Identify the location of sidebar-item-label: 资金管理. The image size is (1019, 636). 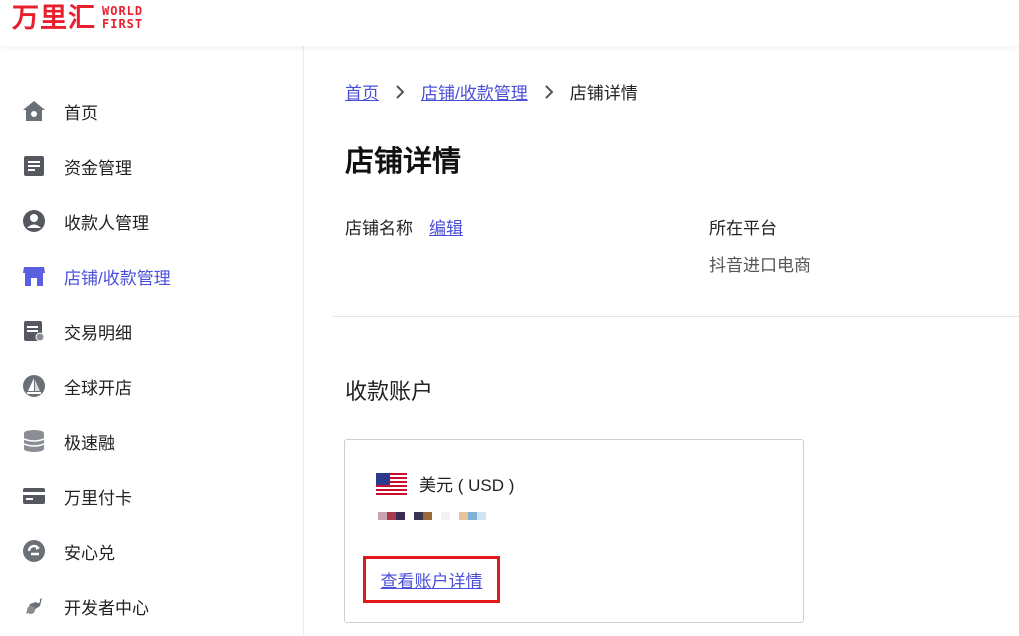
(98, 168).